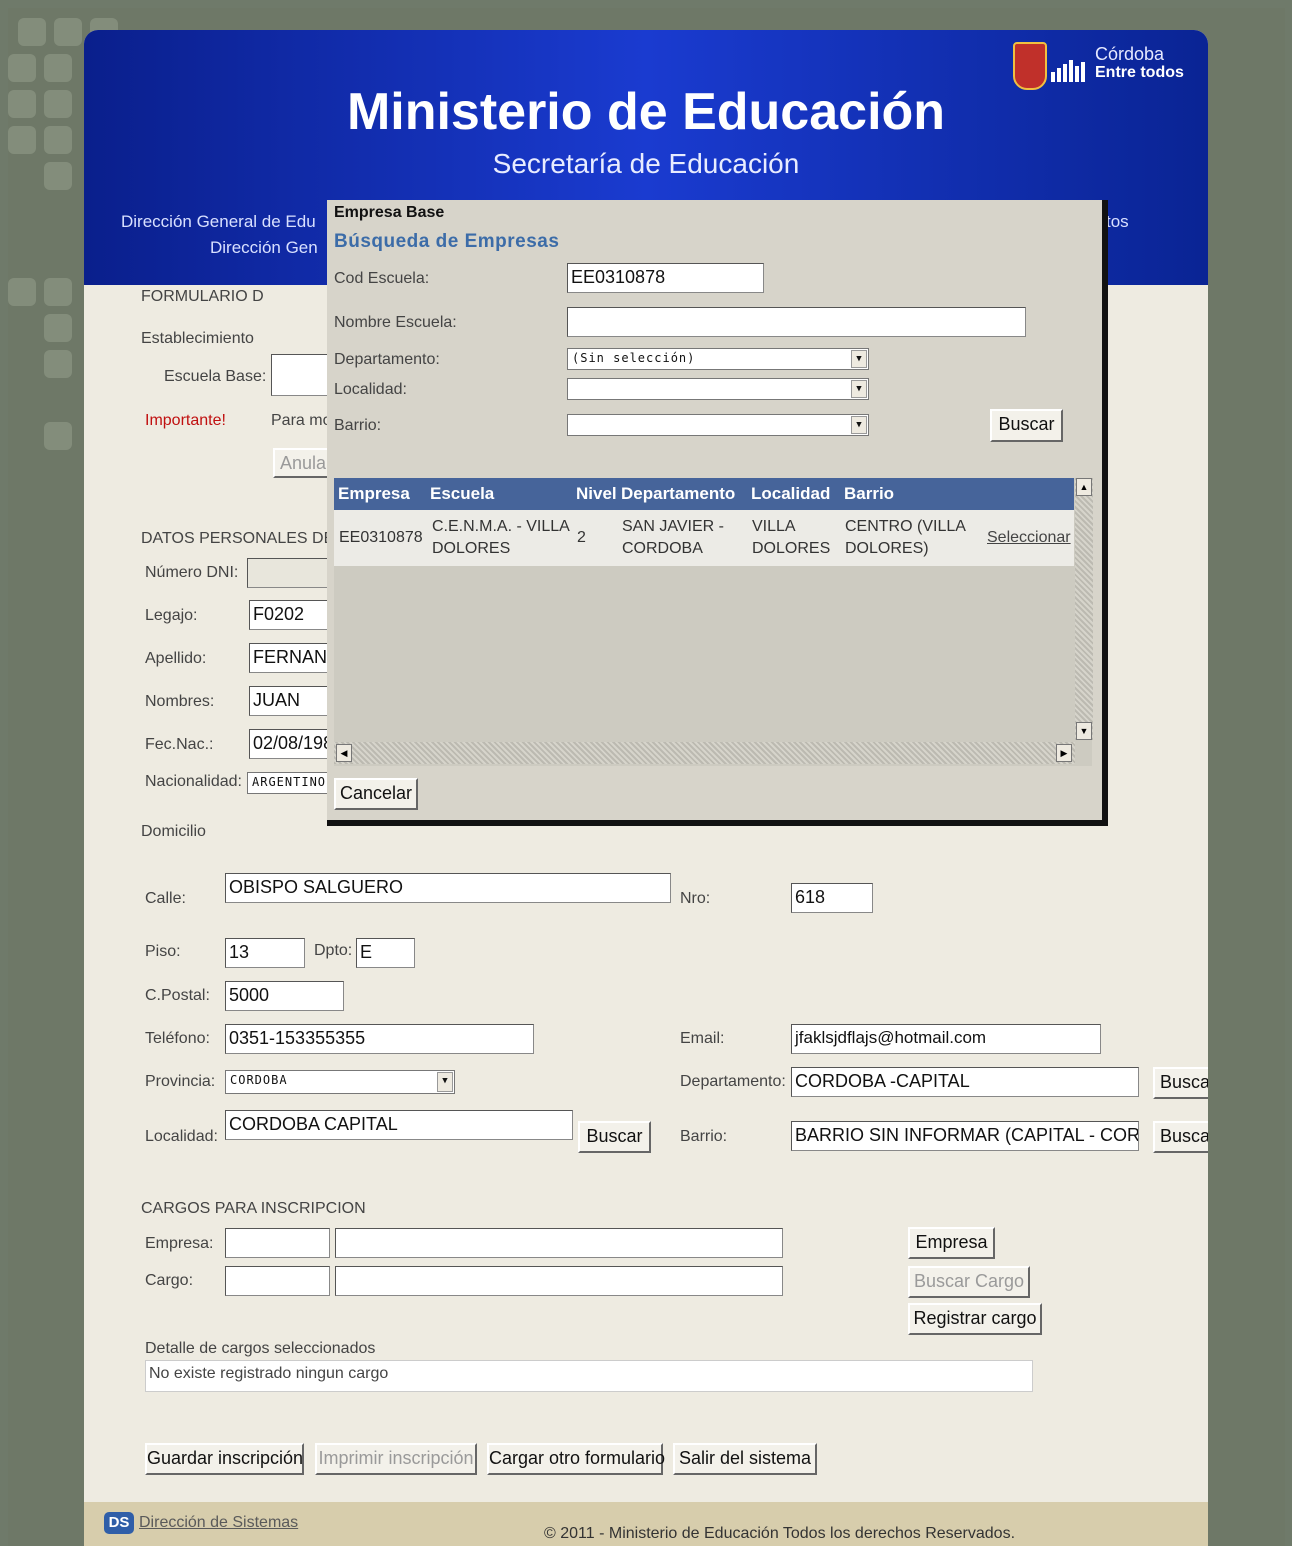  I want to click on registrar-cargo-button: Registrar cargo, so click(975, 1319).